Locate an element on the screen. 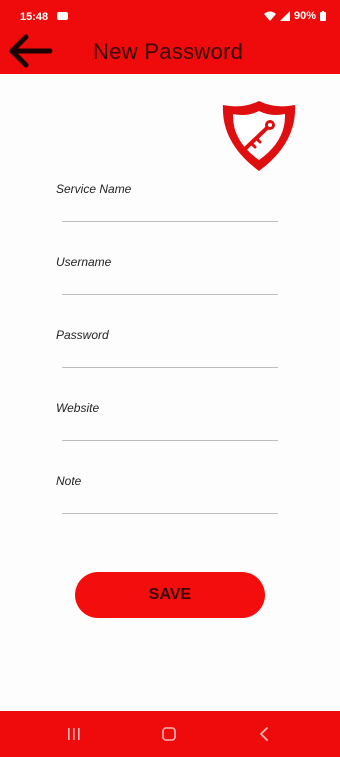 Image resolution: width=340 pixels, height=757 pixels. website-underline is located at coordinates (170, 440).